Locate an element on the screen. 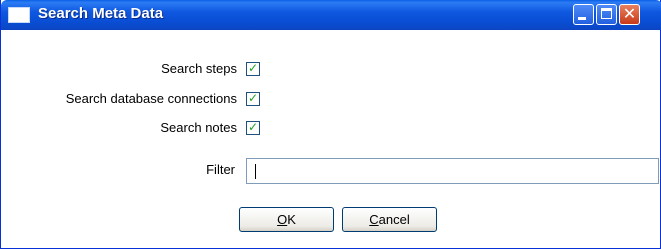  title-bar: Search Meta Data ✕ is located at coordinates (331, 15).